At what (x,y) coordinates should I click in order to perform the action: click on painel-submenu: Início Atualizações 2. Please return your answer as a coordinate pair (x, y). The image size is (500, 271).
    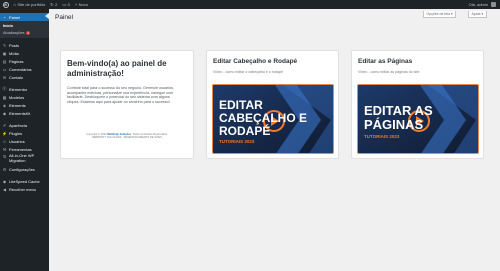
    Looking at the image, I should click on (24, 29).